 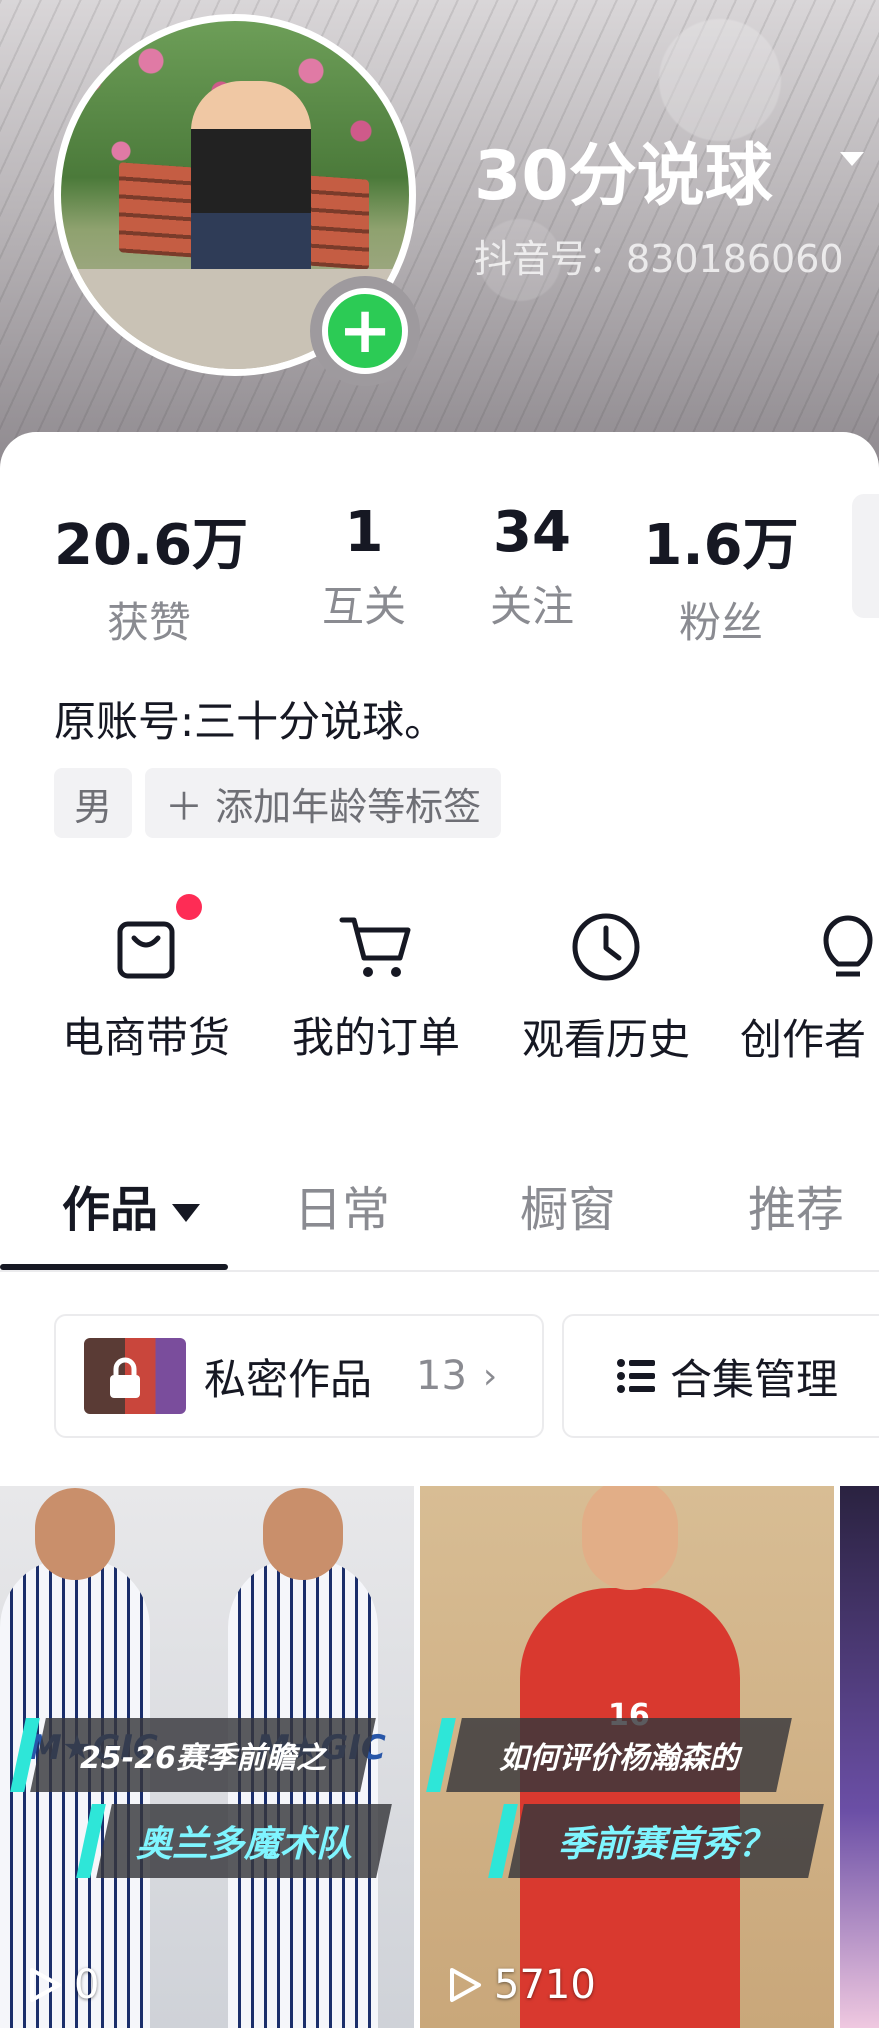 What do you see at coordinates (852, 159) in the screenshot?
I see `chevron-down-icon` at bounding box center [852, 159].